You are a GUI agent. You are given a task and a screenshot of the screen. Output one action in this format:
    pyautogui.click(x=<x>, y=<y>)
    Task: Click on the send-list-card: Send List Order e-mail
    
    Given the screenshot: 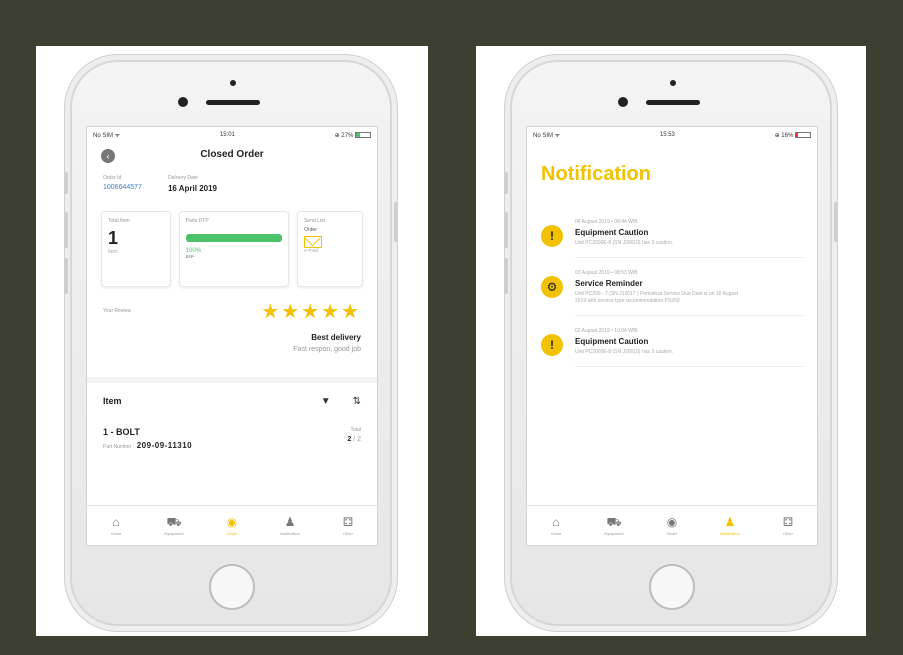 What is the action you would take?
    pyautogui.click(x=330, y=249)
    